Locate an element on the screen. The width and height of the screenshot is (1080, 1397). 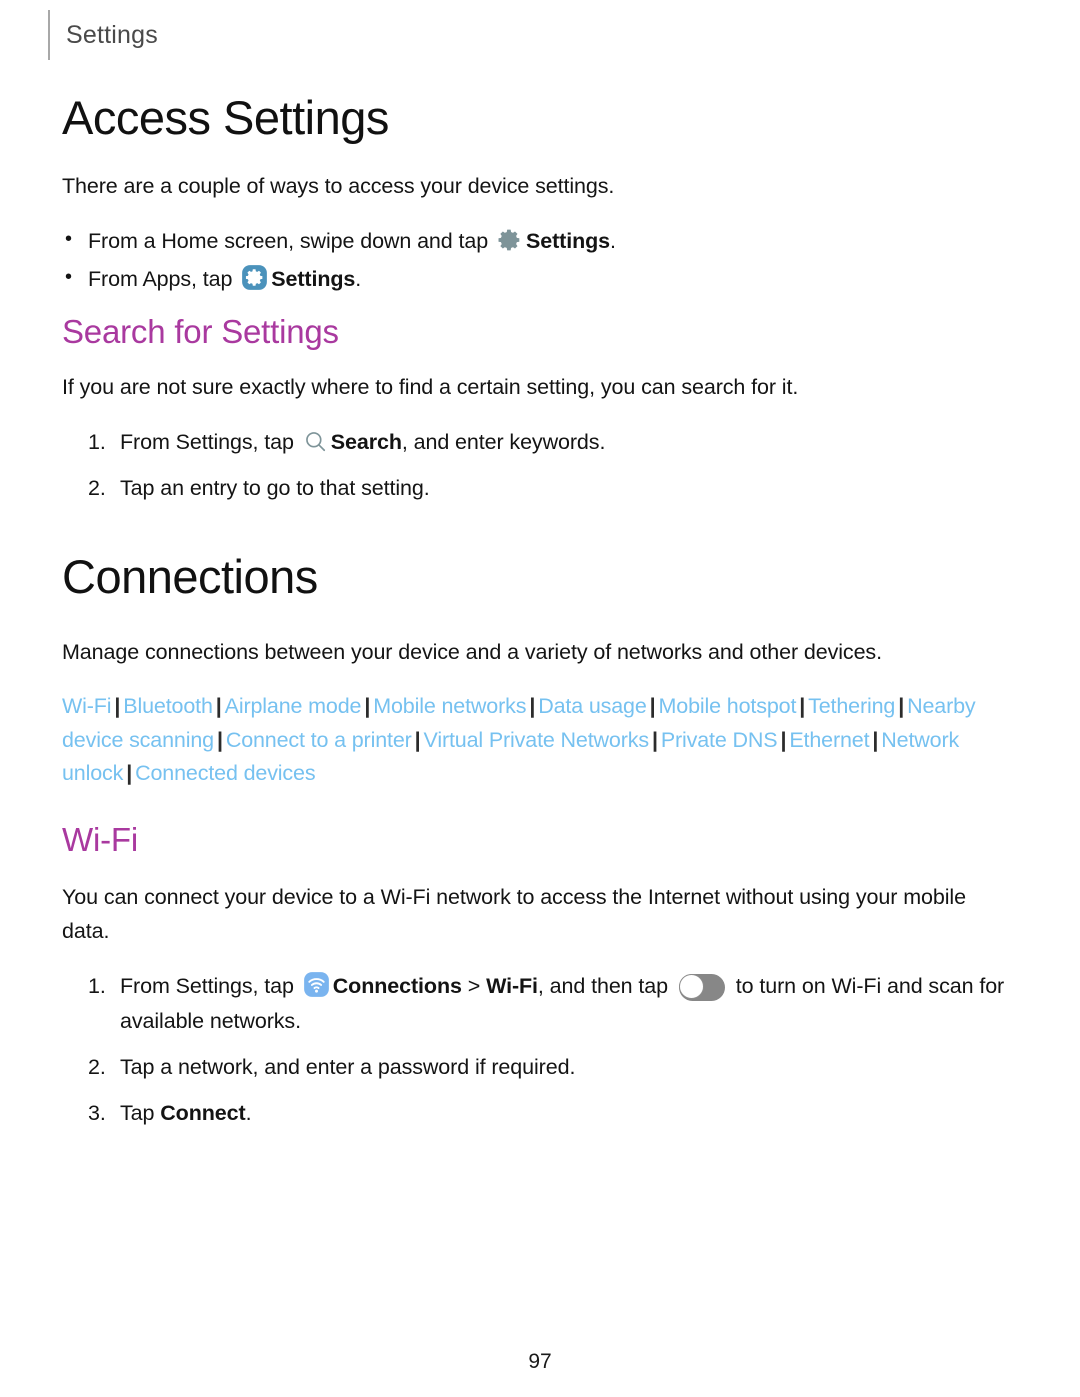
search-settings-title: Search for Settings is located at coordinates (200, 332).